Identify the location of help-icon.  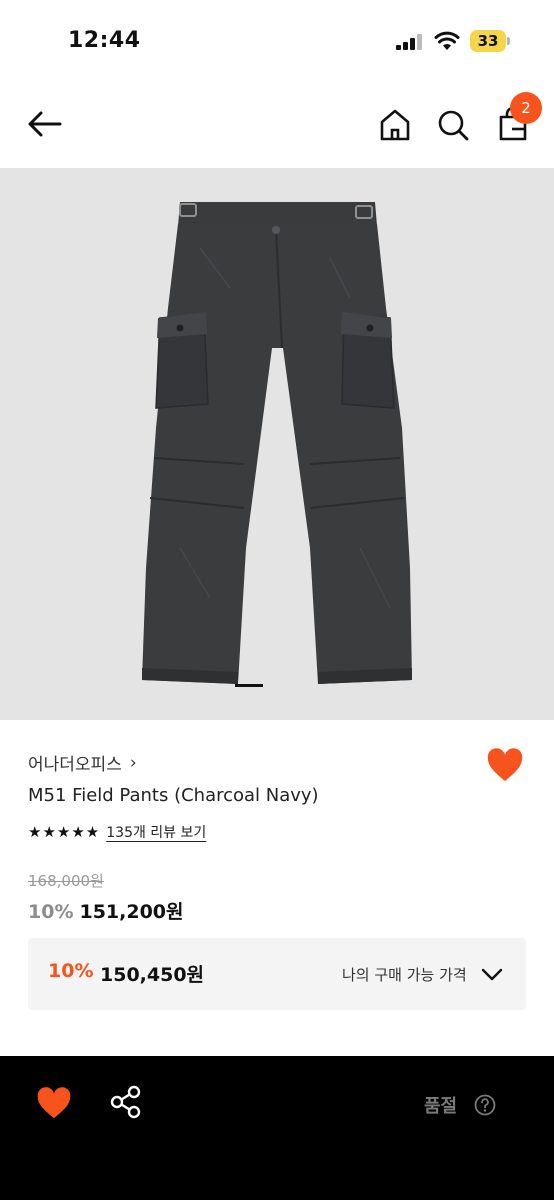
(485, 1105).